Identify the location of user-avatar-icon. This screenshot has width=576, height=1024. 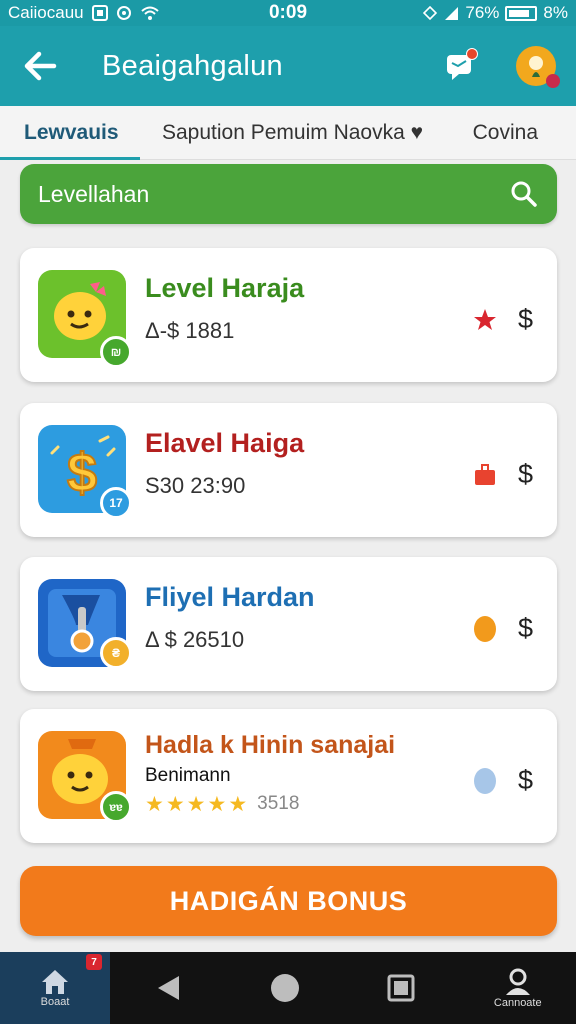
(536, 66).